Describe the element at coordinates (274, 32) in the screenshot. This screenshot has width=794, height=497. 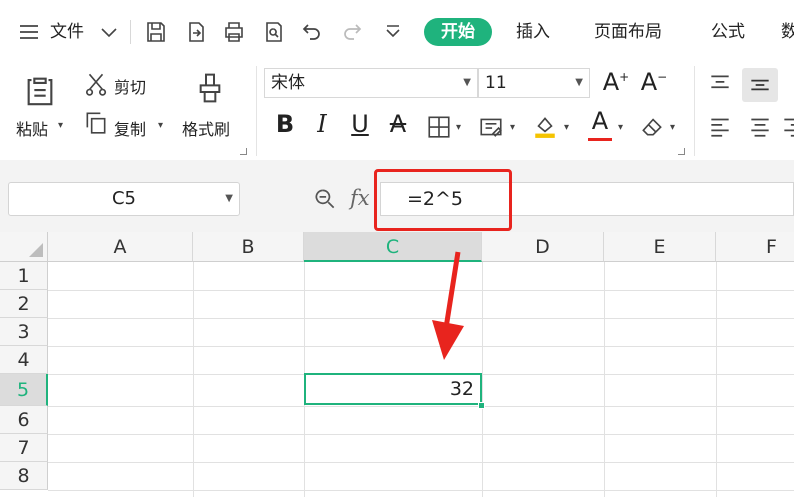
I see `print-preview-icon` at that location.